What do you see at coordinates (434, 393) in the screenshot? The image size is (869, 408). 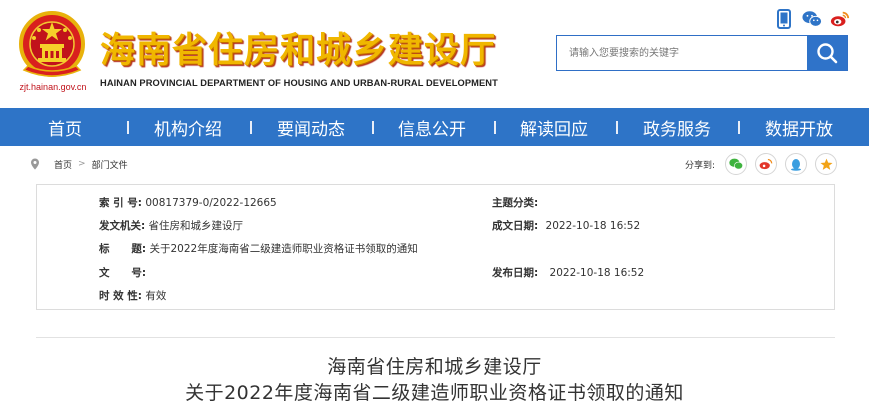 I see `document-title: 关于2022年度海南省二级建造师职业资格证书领取的通知` at bounding box center [434, 393].